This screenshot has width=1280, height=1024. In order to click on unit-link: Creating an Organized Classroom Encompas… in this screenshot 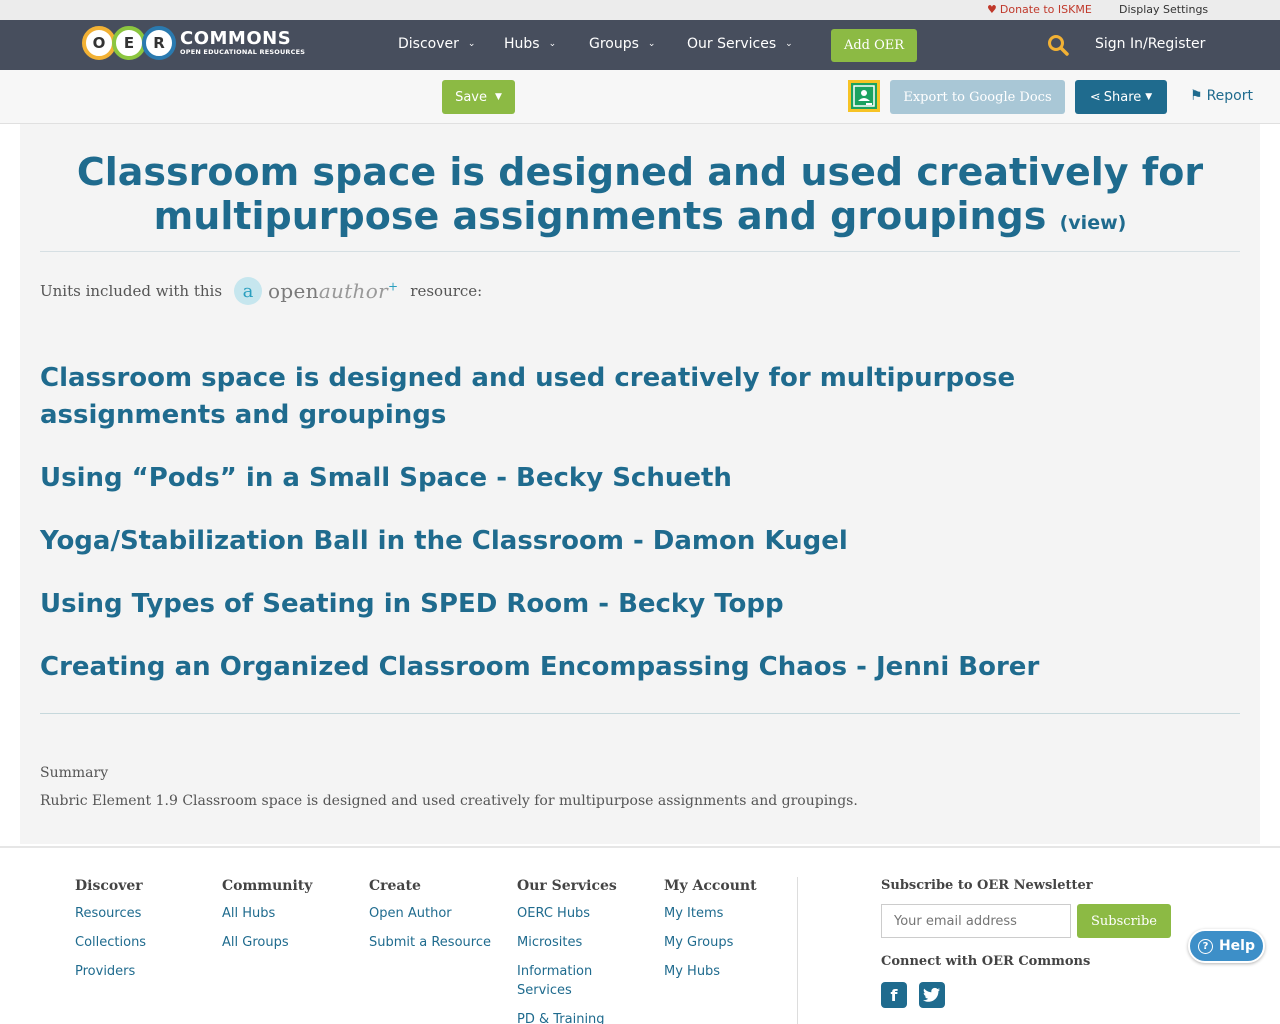, I will do `click(620, 667)`.